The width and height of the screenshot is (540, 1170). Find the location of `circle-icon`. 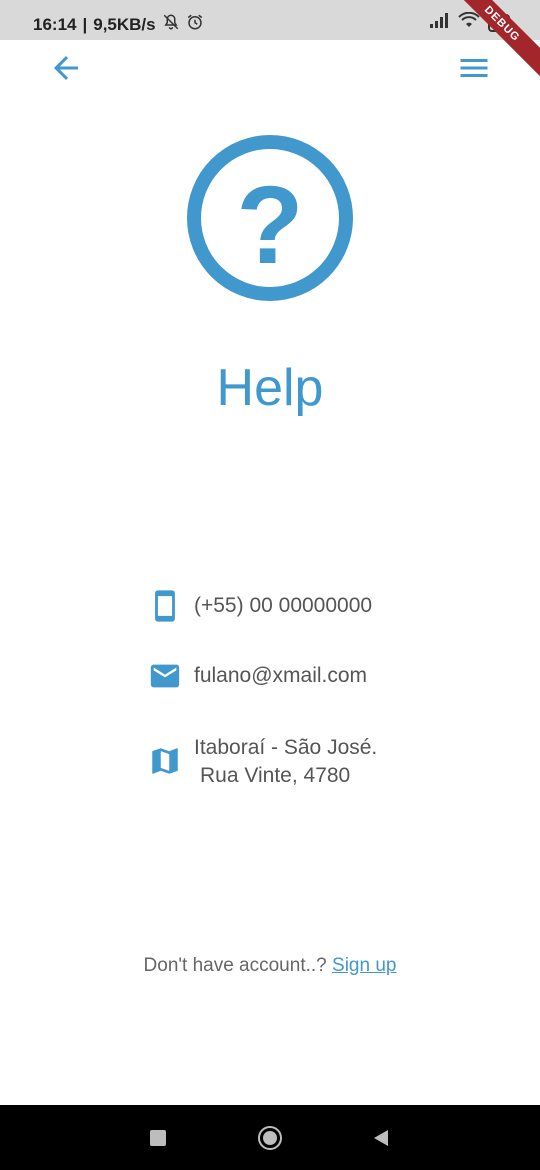

circle-icon is located at coordinates (270, 1138).